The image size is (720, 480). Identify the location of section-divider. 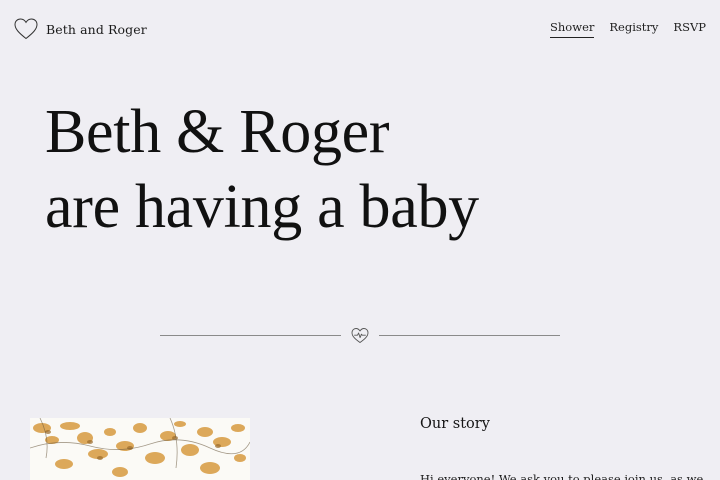
(360, 335).